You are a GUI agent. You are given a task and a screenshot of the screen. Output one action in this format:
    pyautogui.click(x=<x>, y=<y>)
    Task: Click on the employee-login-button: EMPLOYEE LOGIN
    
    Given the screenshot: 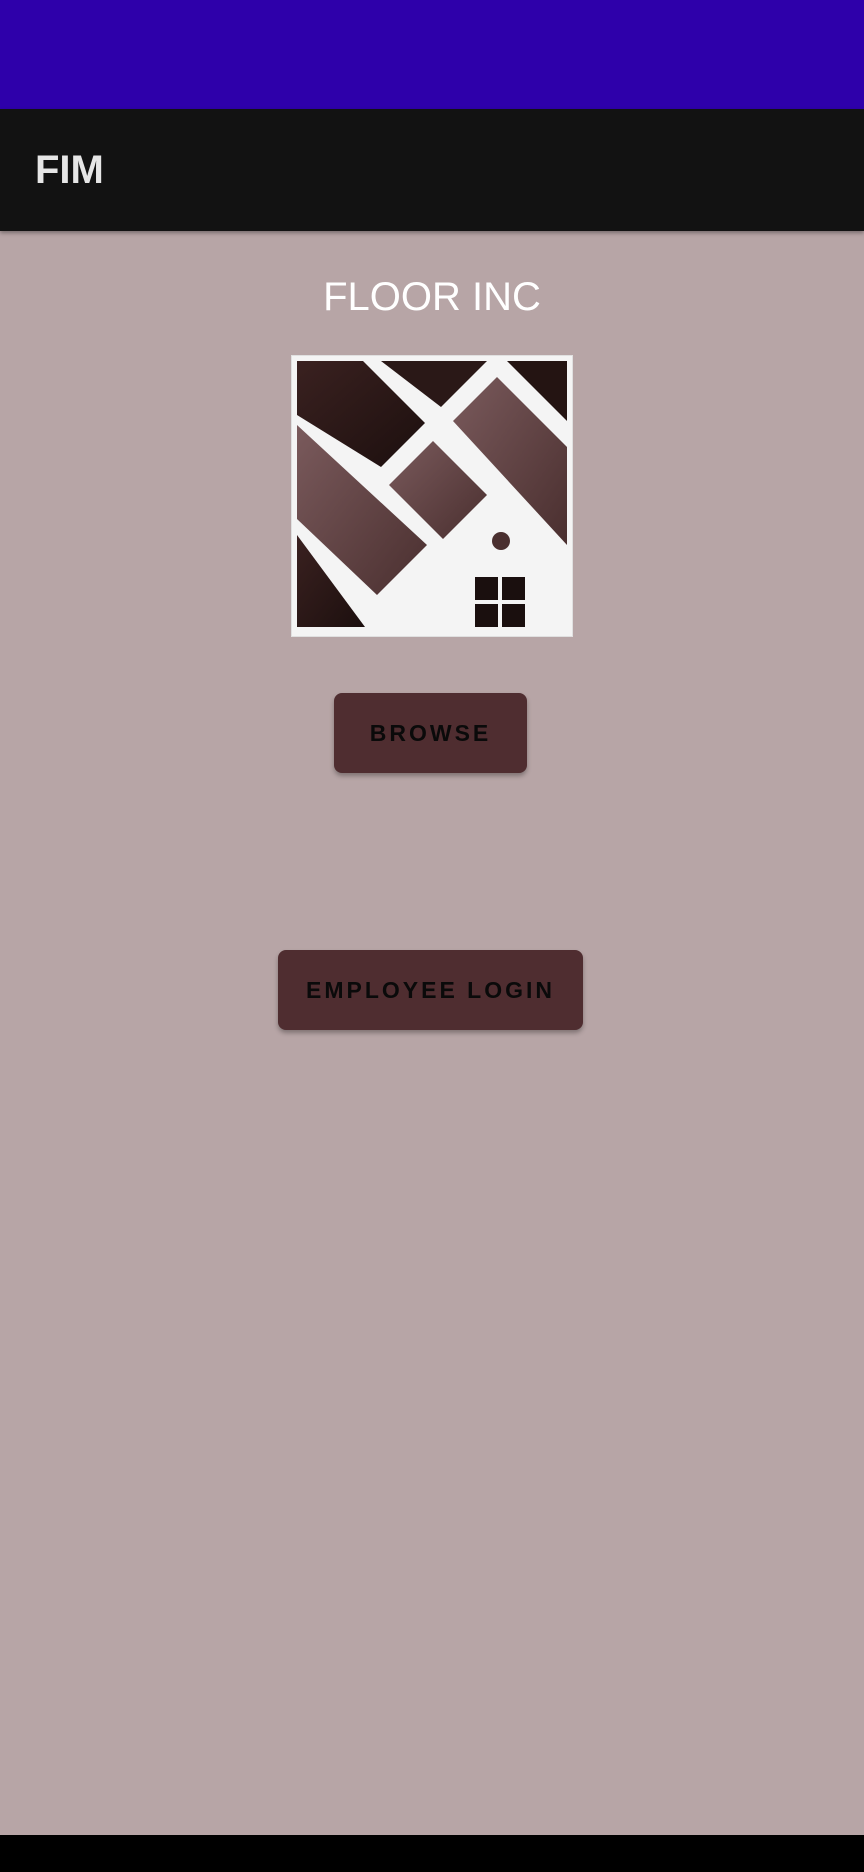 What is the action you would take?
    pyautogui.click(x=430, y=990)
    